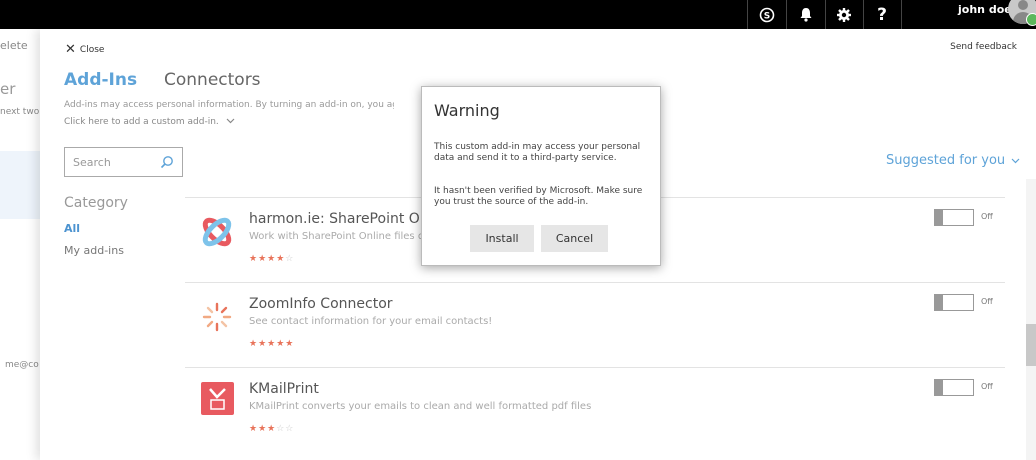 The height and width of the screenshot is (460, 1036). I want to click on top-bar: S ? john doe, so click(518, 14).